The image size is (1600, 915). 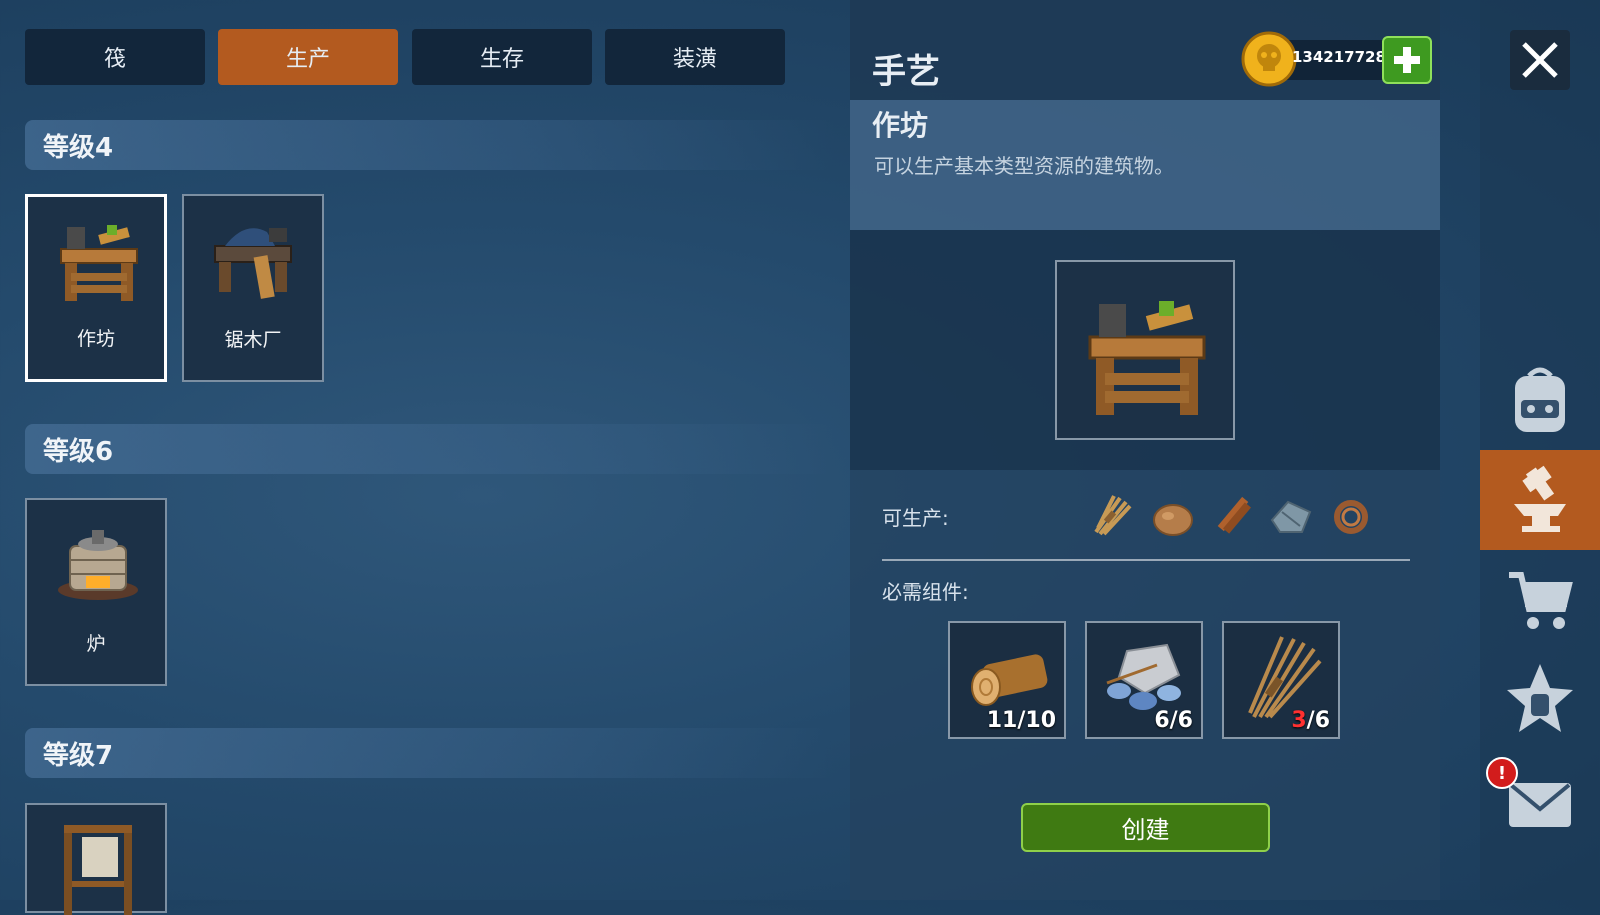 I want to click on create-button: 创建, so click(x=1145, y=827).